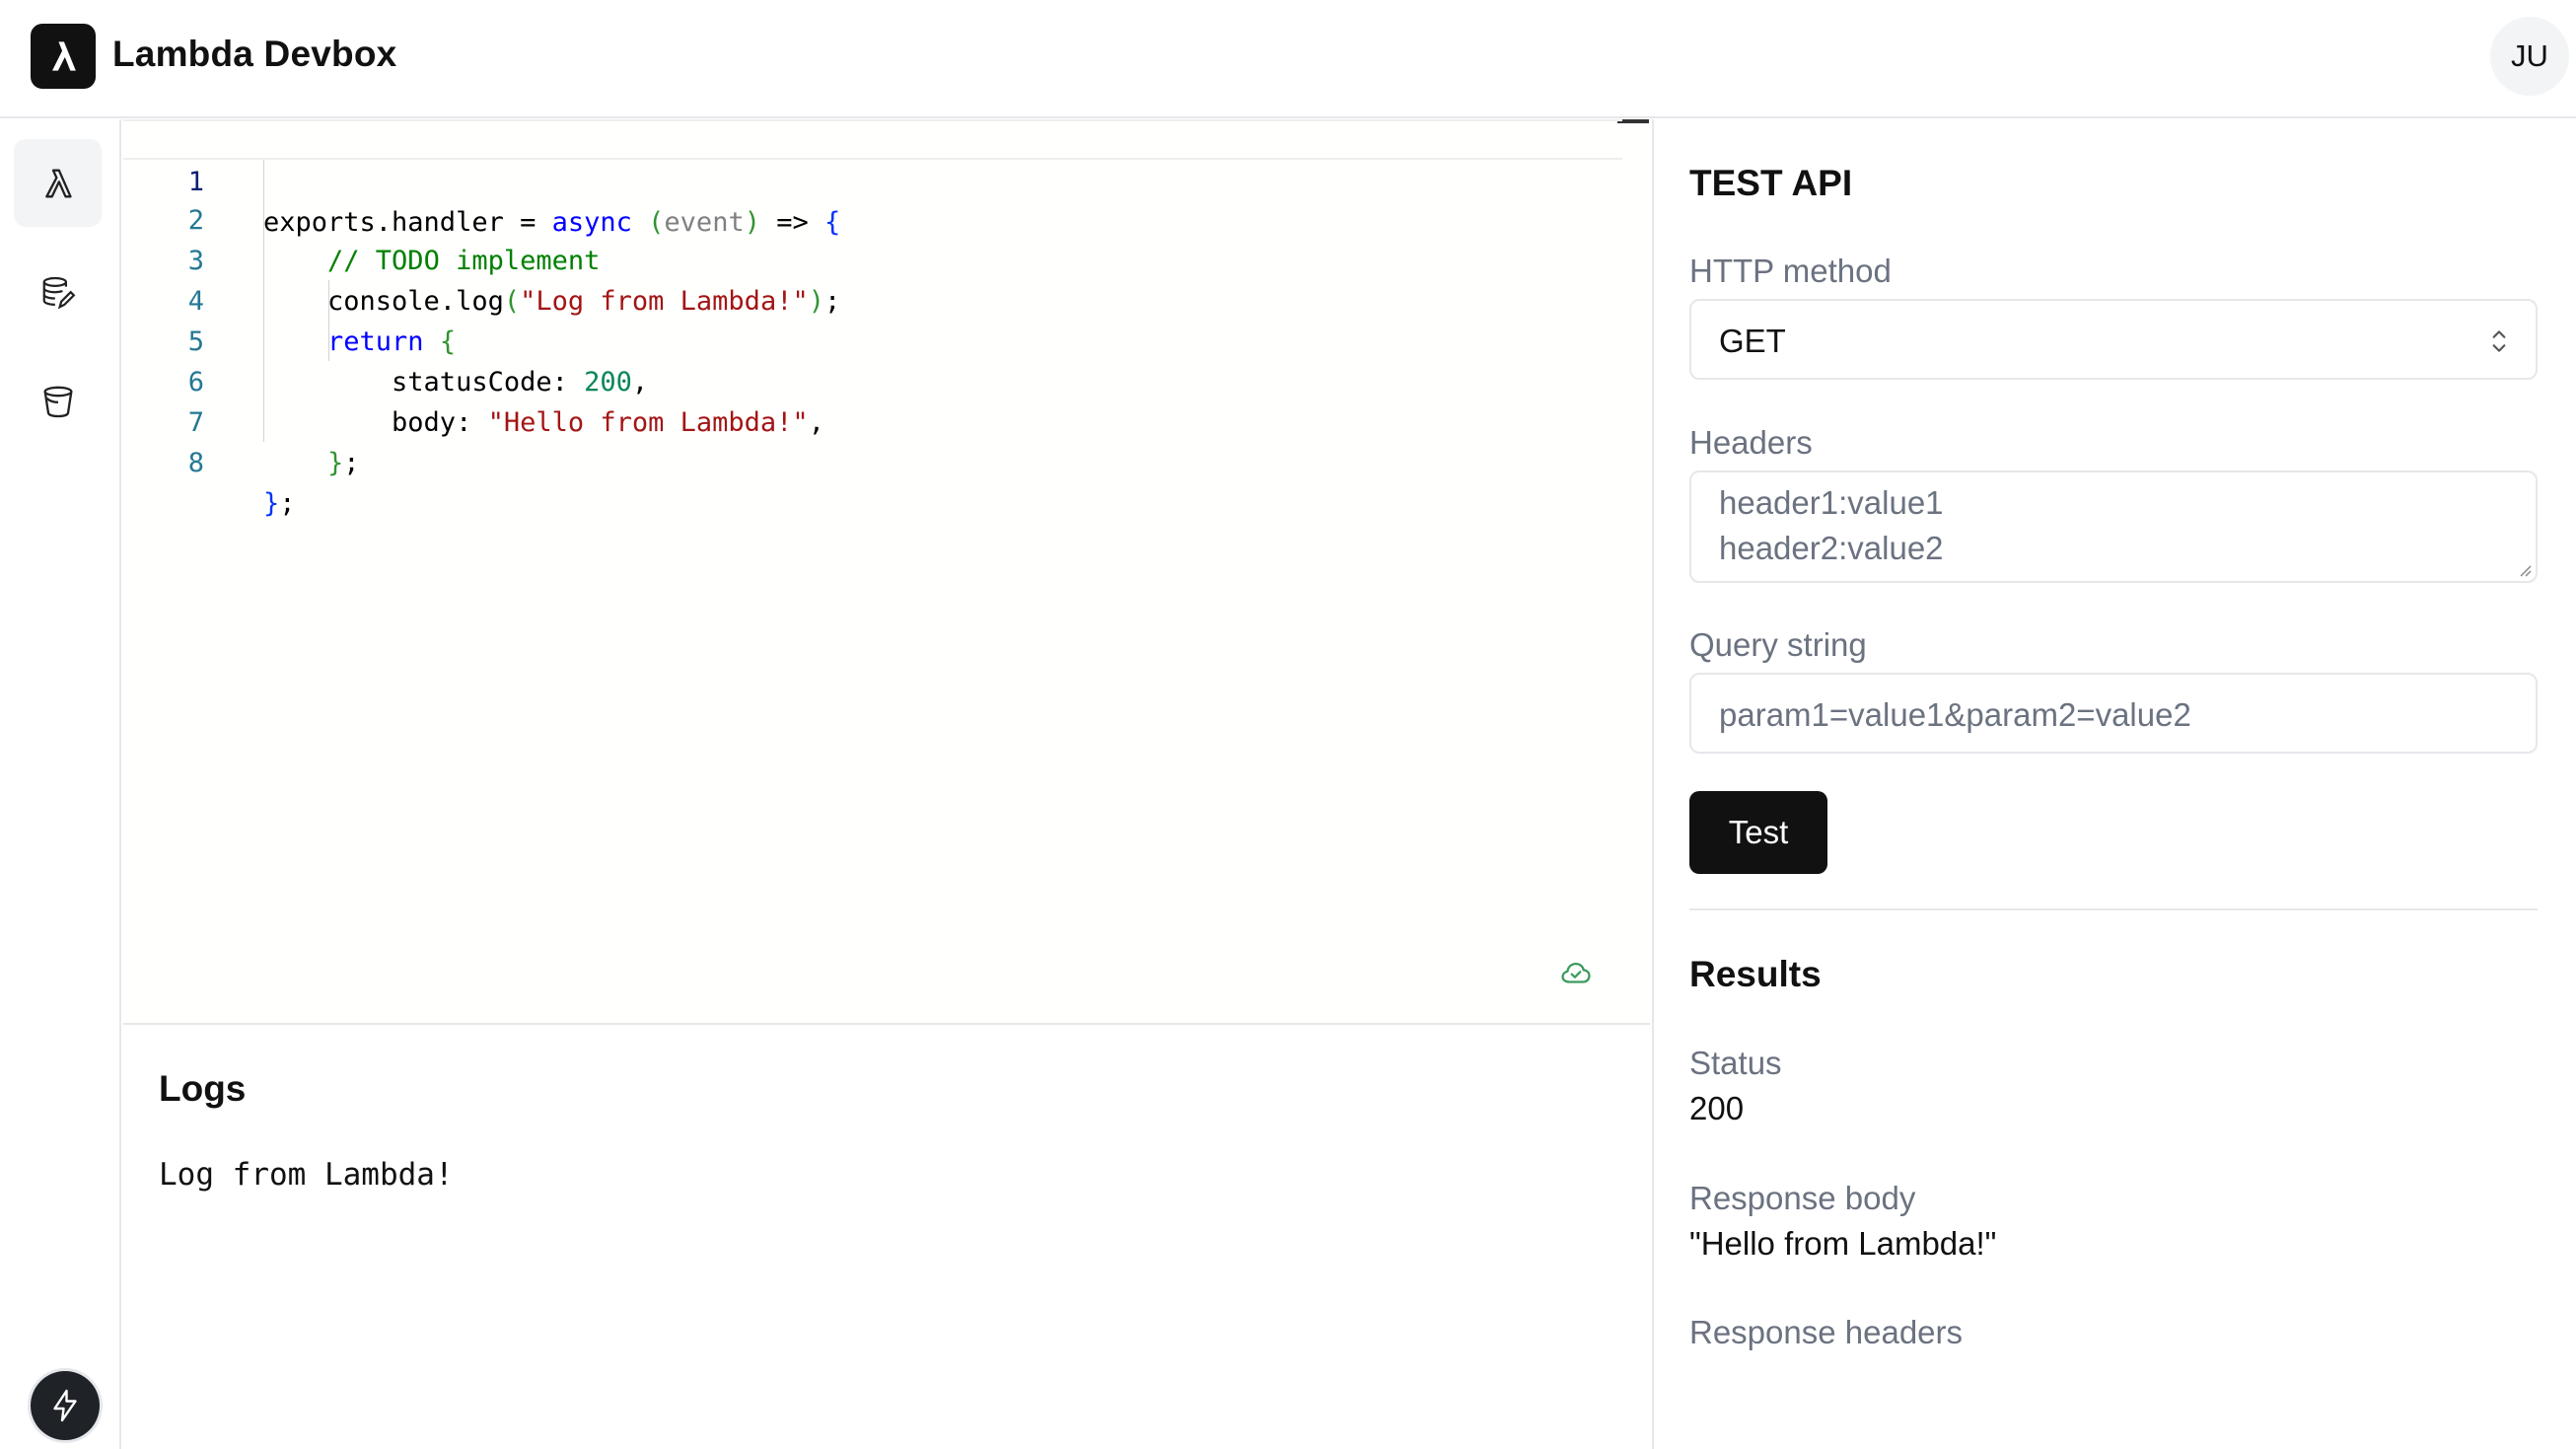 This screenshot has height=1449, width=2576. What do you see at coordinates (1753, 341) in the screenshot?
I see `http-method-value: GET` at bounding box center [1753, 341].